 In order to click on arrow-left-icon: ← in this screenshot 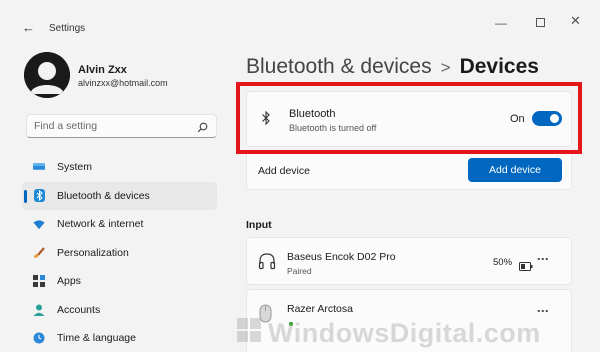, I will do `click(28, 27)`.